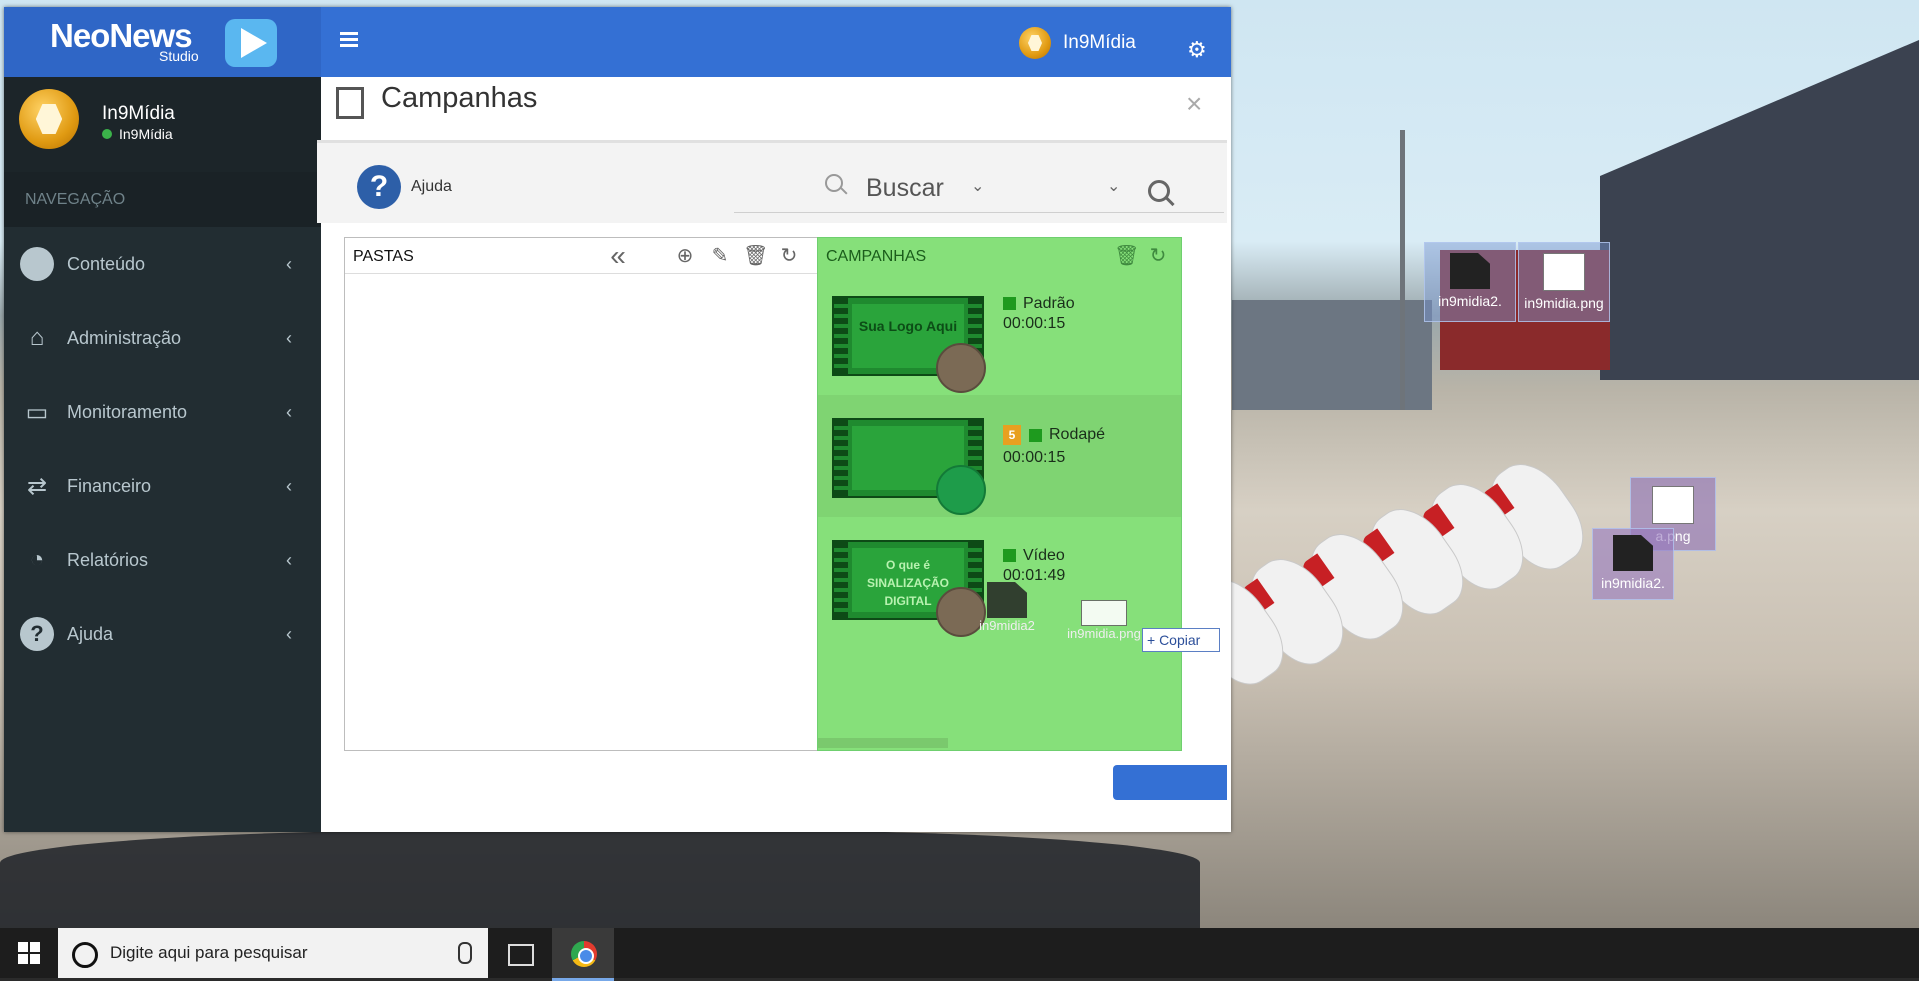 Image resolution: width=1919 pixels, height=981 pixels. What do you see at coordinates (75, 199) in the screenshot?
I see `nav-header-label: NAVEGAÇÃO` at bounding box center [75, 199].